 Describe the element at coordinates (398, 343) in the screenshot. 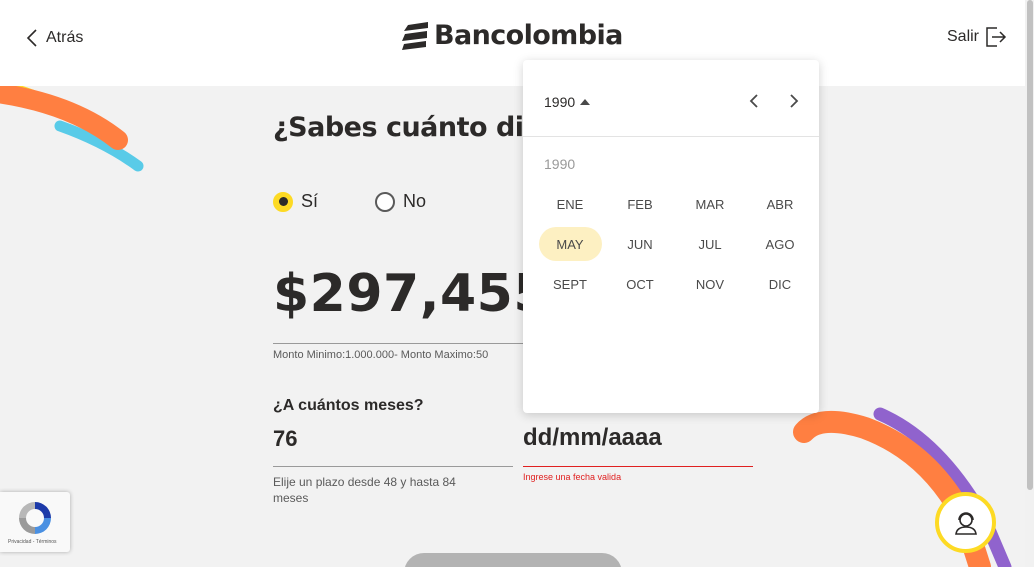

I see `amount-underline` at that location.